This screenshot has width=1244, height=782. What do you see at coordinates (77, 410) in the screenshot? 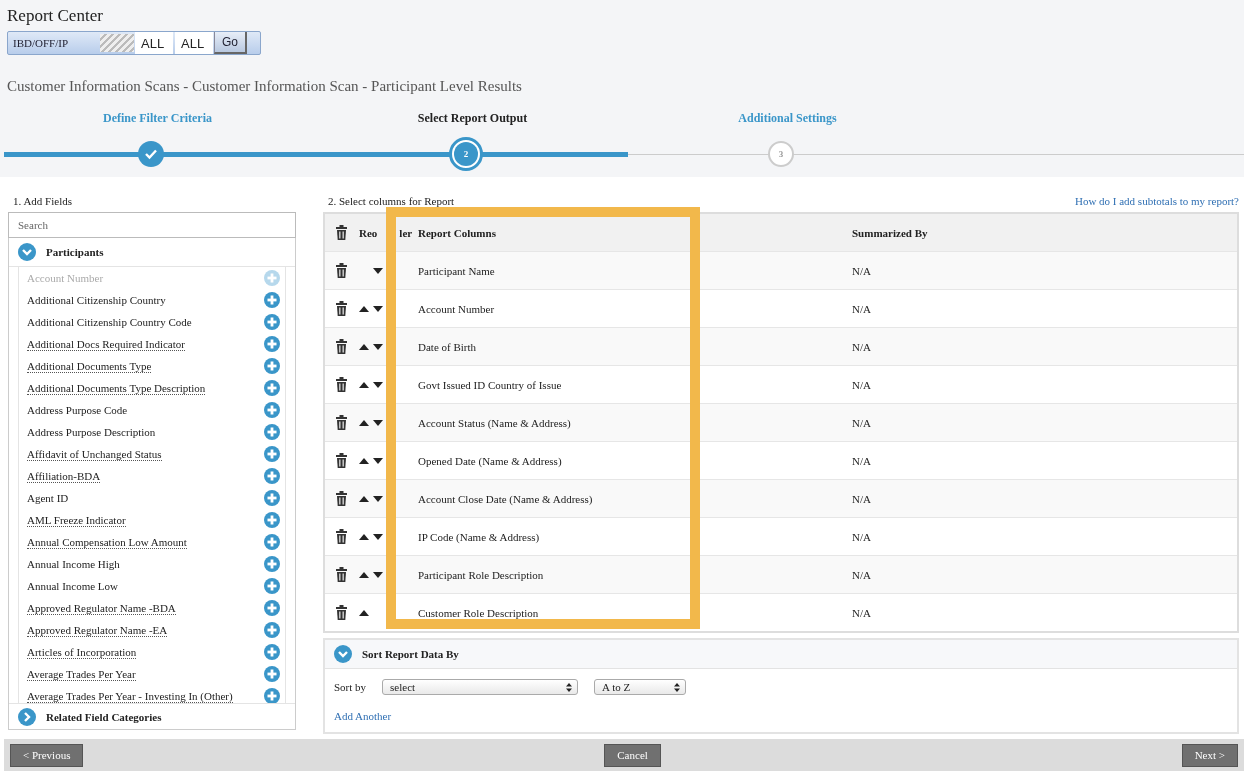
I see `field-name: Address Purpose Code` at bounding box center [77, 410].